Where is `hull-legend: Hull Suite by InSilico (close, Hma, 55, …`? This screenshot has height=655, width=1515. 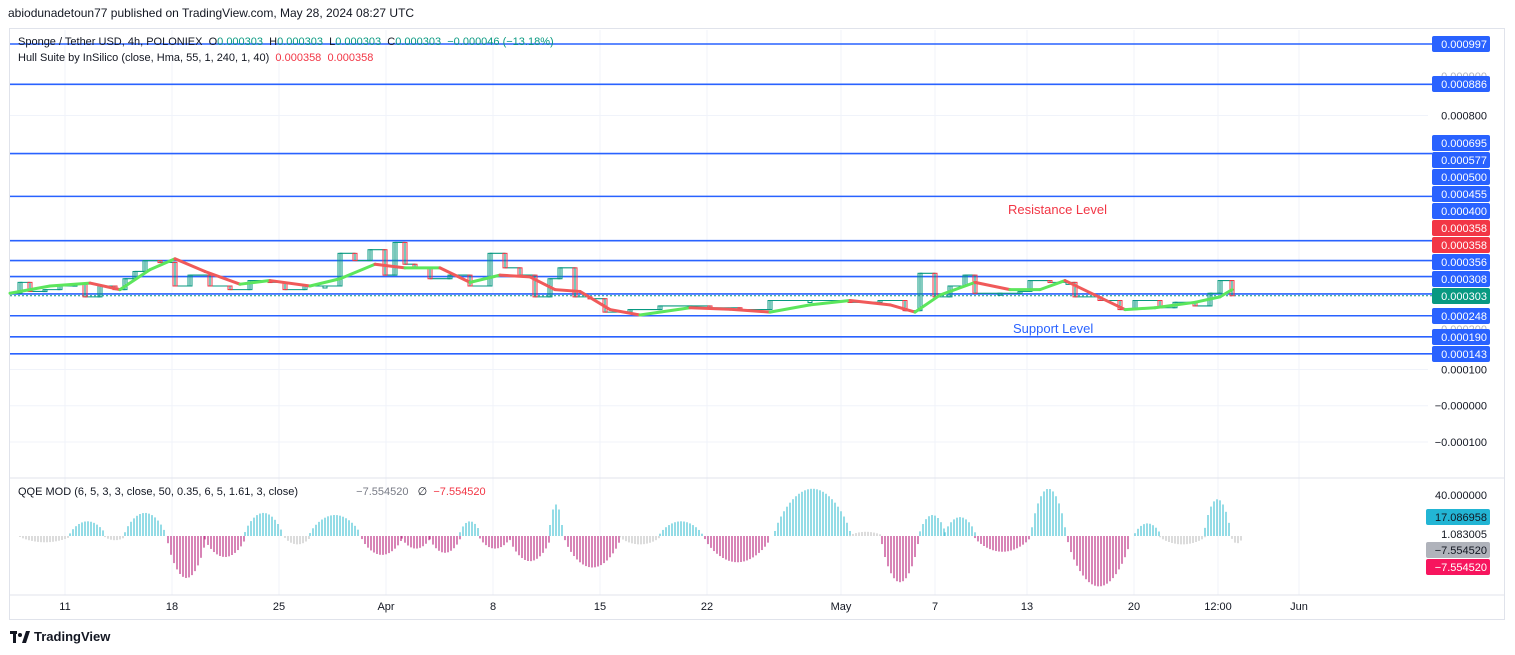 hull-legend: Hull Suite by InSilico (close, Hma, 55, … is located at coordinates (195, 58).